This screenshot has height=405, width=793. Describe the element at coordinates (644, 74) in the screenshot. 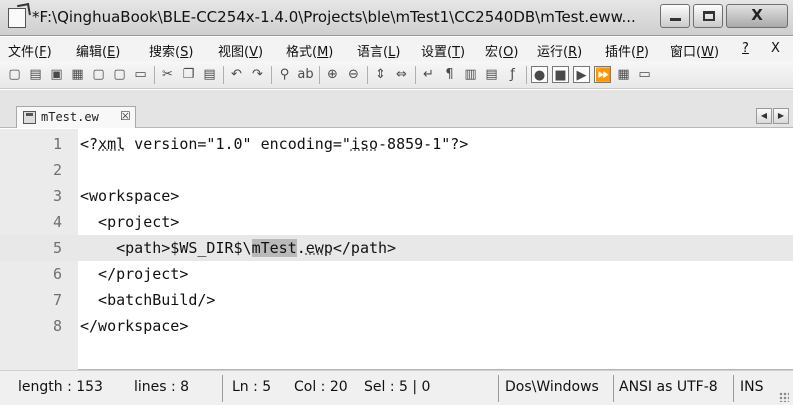

I see `launch-icon: ▭` at that location.